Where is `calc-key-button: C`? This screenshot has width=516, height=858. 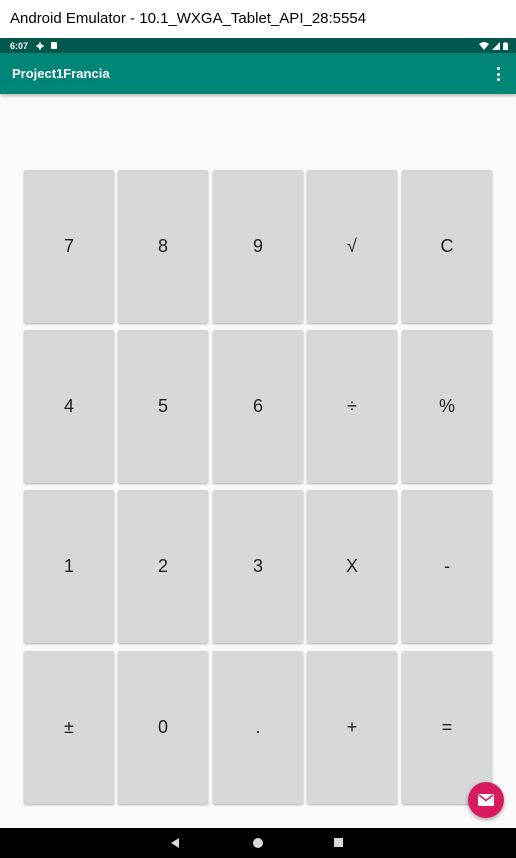 calc-key-button: C is located at coordinates (447, 246).